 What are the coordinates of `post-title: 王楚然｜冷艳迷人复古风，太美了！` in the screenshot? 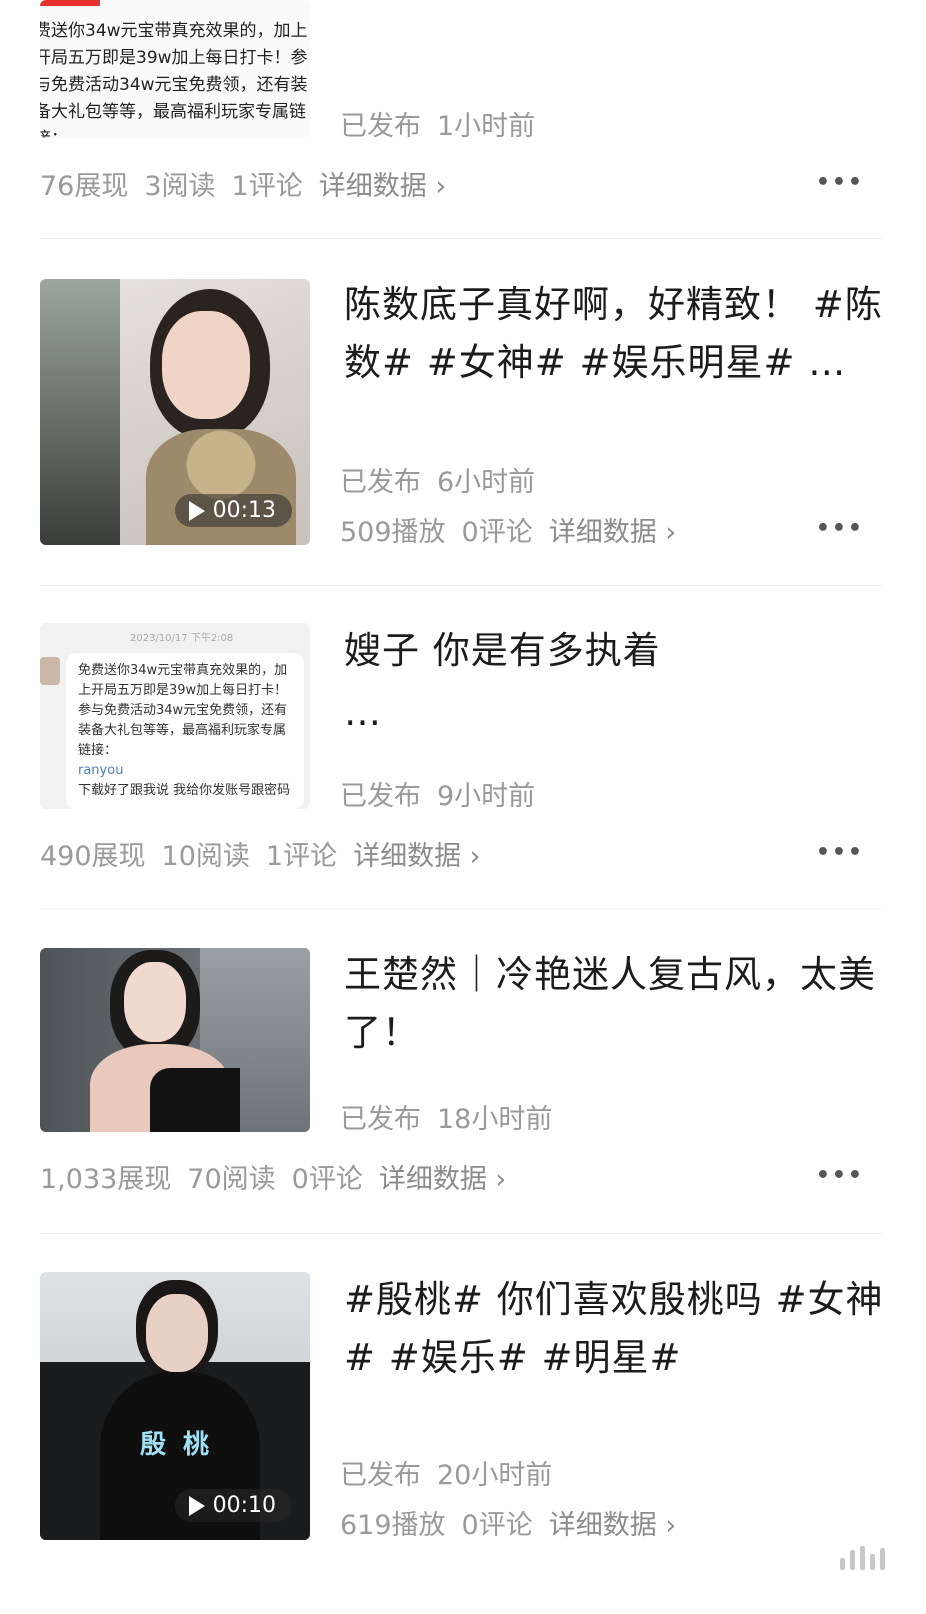 It's located at (614, 1004).